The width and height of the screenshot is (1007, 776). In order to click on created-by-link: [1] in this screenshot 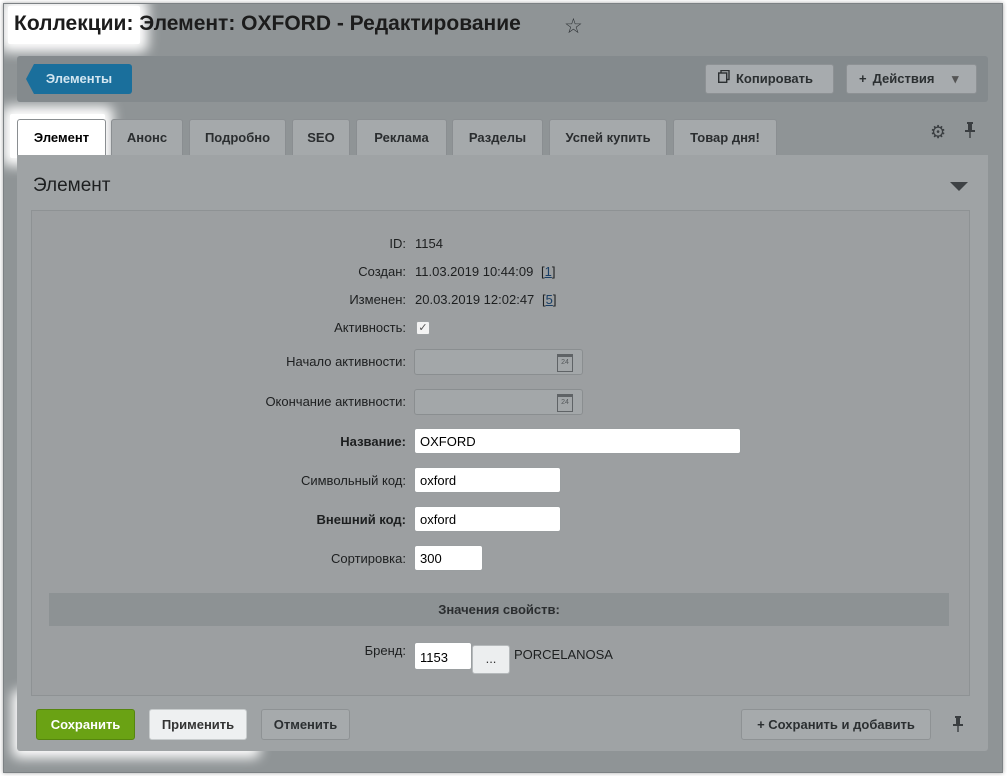, I will do `click(548, 271)`.